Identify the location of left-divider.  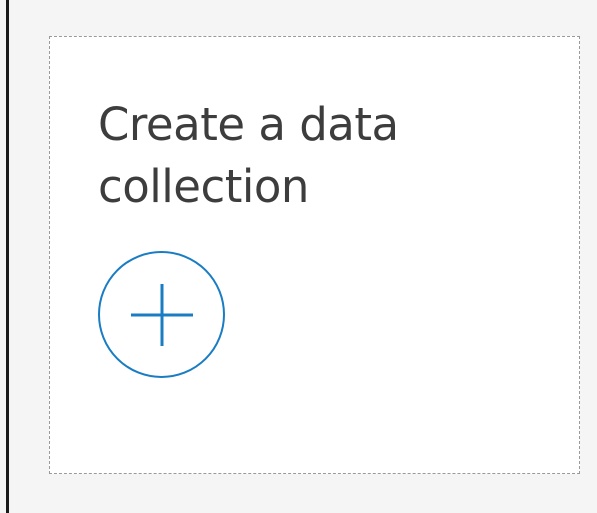
(7, 256).